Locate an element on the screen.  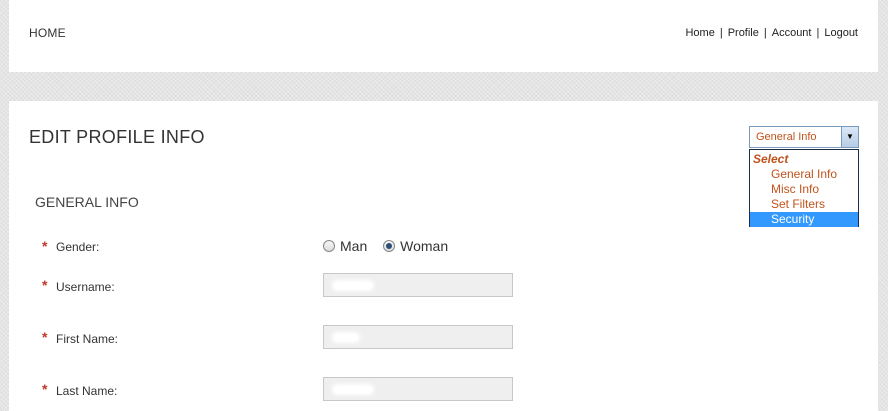
top-nav: Home | Profile | Account | Logout is located at coordinates (771, 33).